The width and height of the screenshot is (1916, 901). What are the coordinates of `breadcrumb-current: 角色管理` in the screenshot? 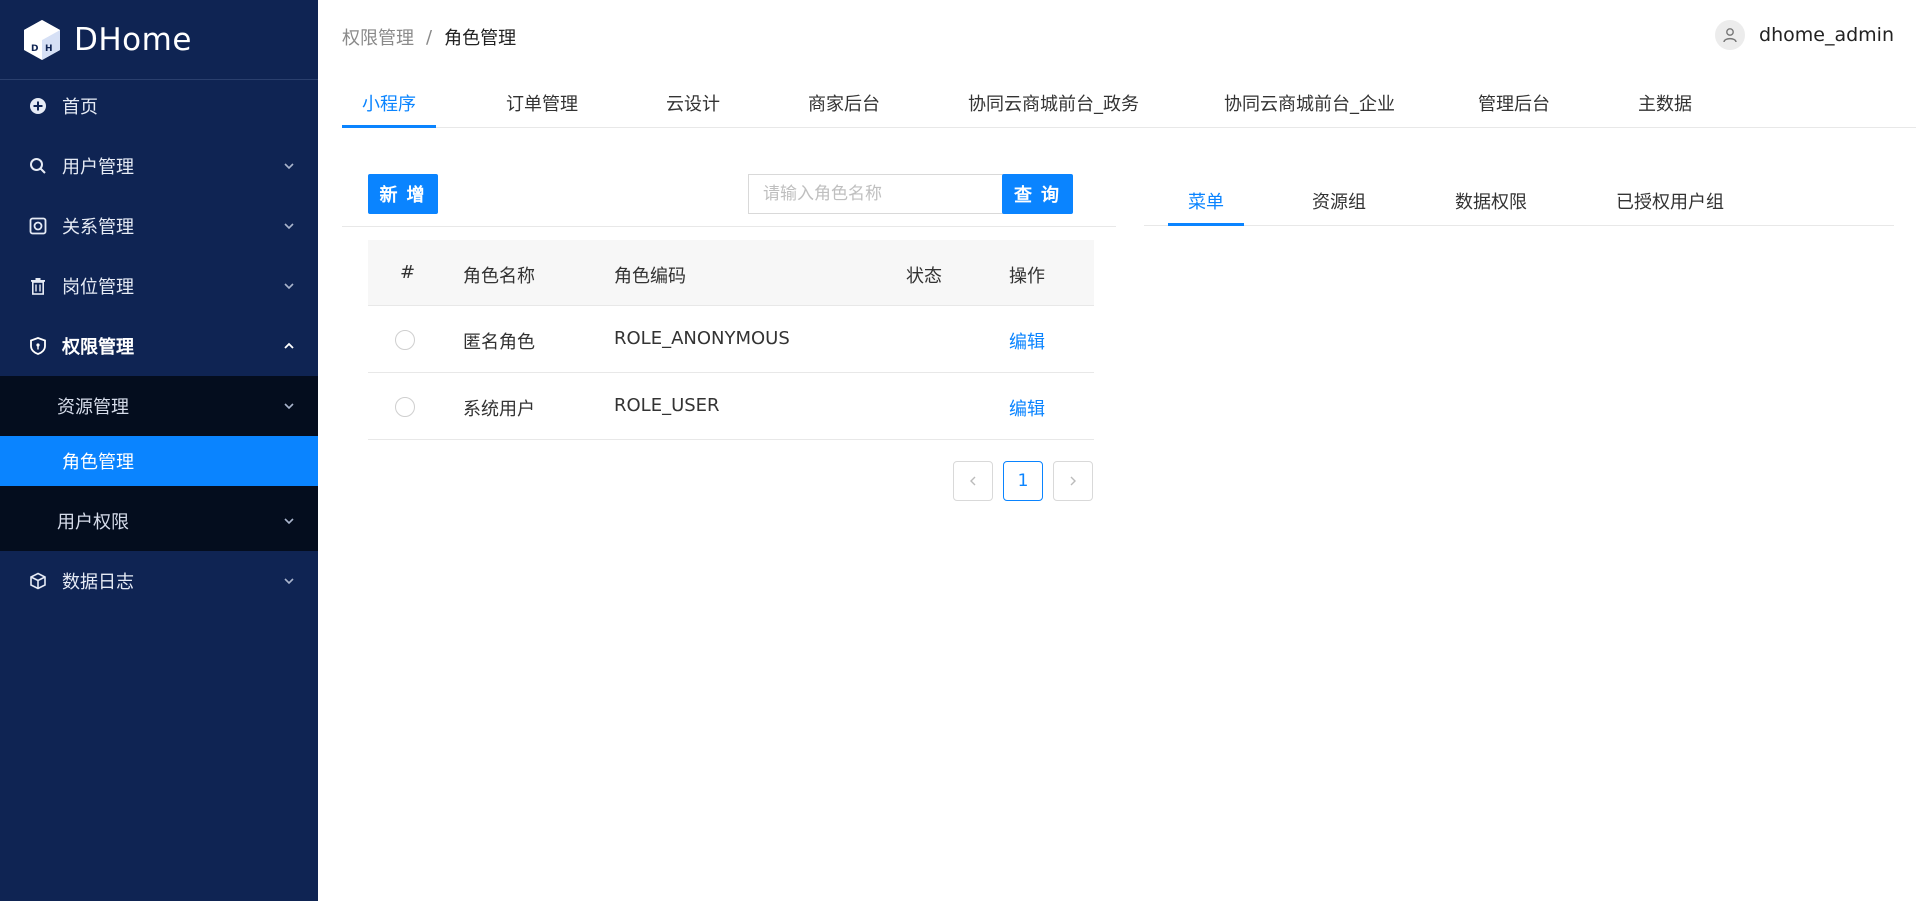 It's located at (480, 38).